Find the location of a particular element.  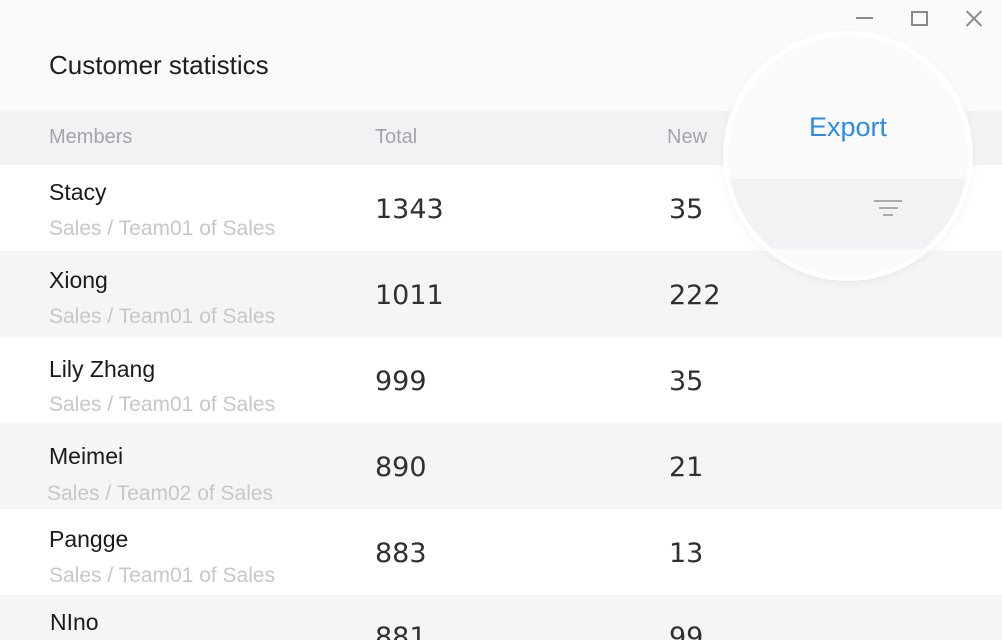

export-button-zoomed: Export is located at coordinates (848, 127).